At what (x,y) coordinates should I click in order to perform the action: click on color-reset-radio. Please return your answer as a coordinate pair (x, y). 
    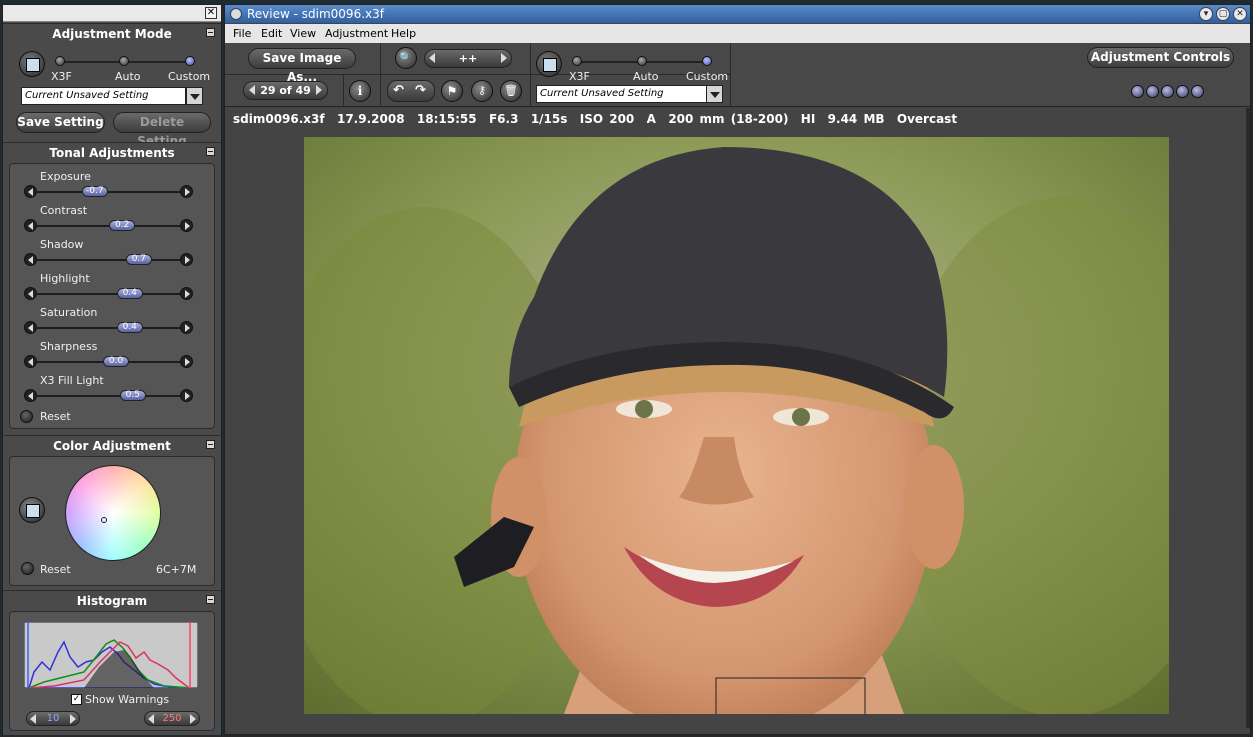
    Looking at the image, I should click on (27, 568).